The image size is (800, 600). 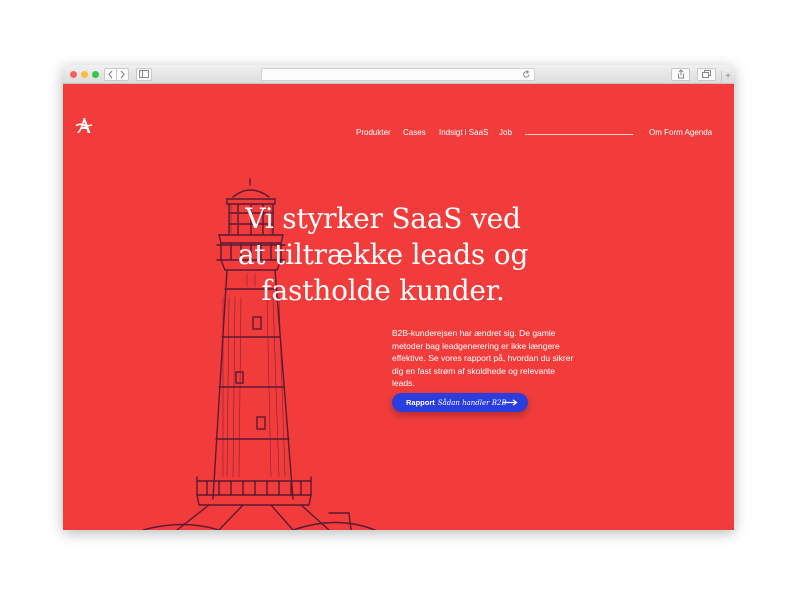 What do you see at coordinates (373, 133) in the screenshot?
I see `nav-item-produkter: Produkter` at bounding box center [373, 133].